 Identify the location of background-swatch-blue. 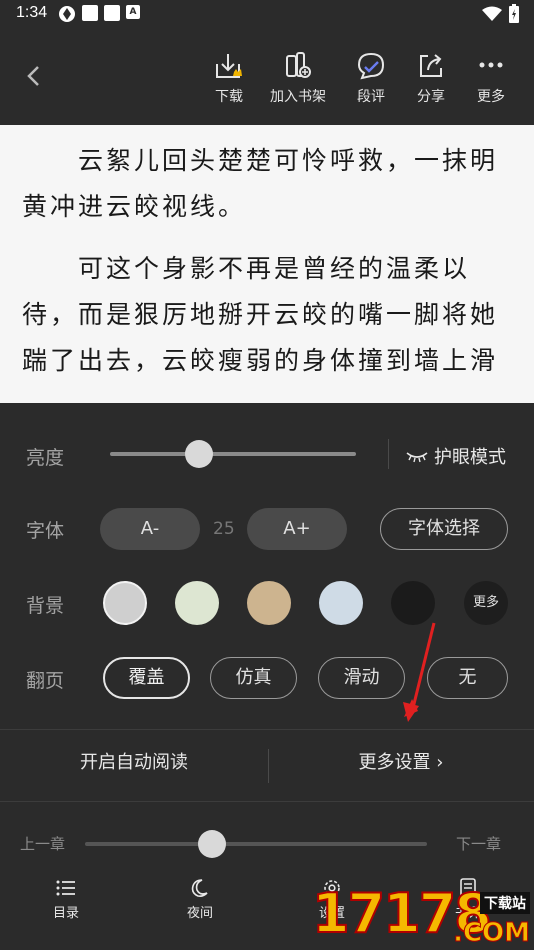
(341, 603).